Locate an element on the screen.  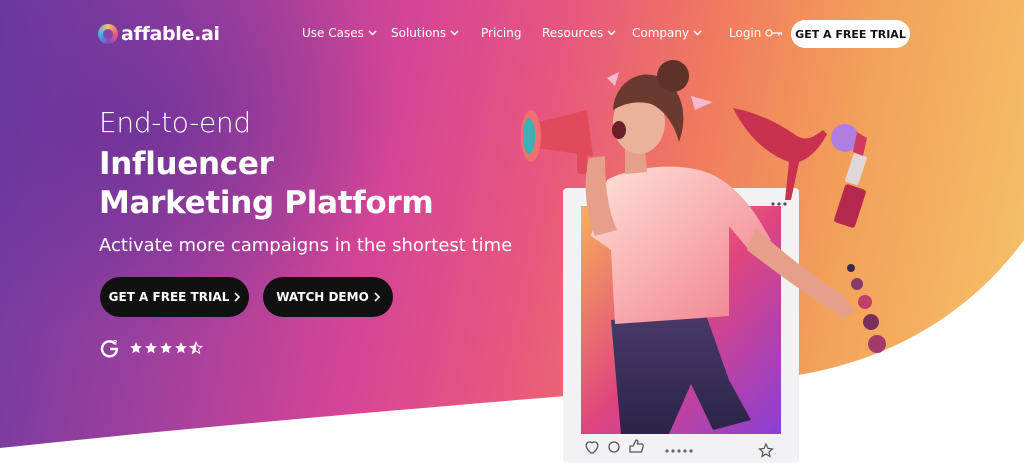
nav-label: Pricing is located at coordinates (501, 33).